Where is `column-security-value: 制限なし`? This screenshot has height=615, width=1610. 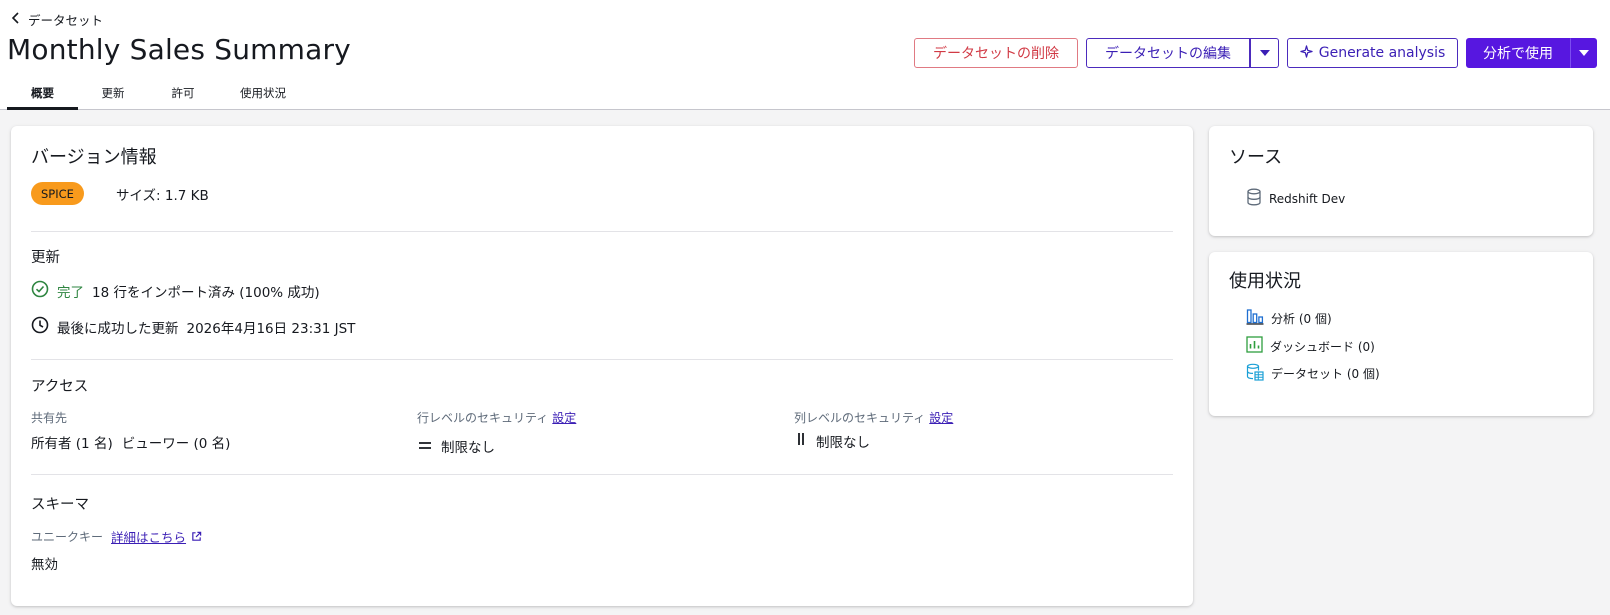 column-security-value: 制限なし is located at coordinates (843, 443).